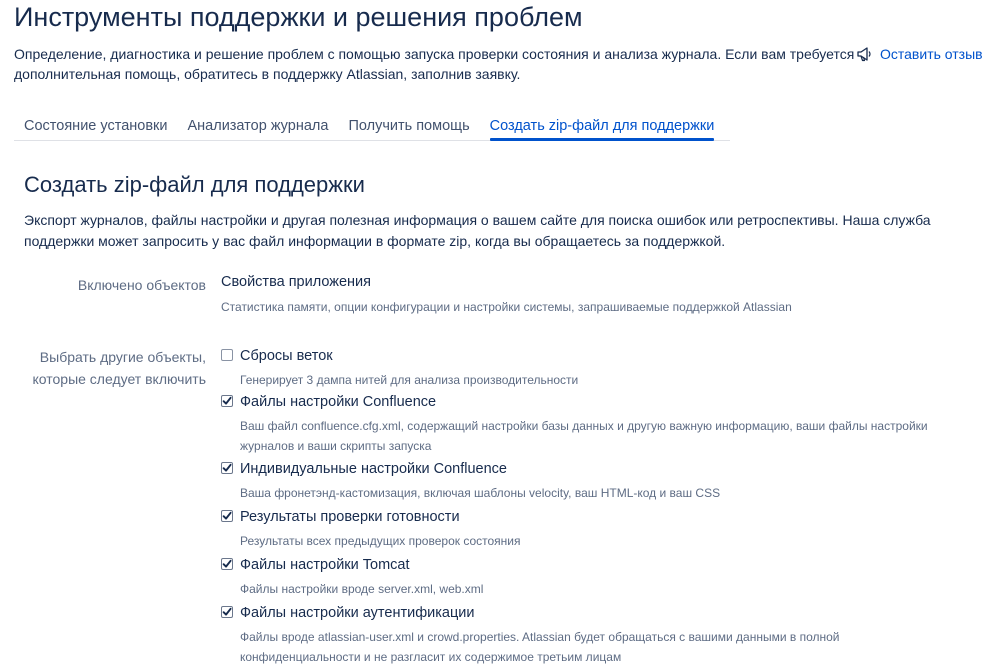 The height and width of the screenshot is (667, 999). What do you see at coordinates (119, 379) in the screenshot?
I see `other-items-label-line-2: которые следует включить` at bounding box center [119, 379].